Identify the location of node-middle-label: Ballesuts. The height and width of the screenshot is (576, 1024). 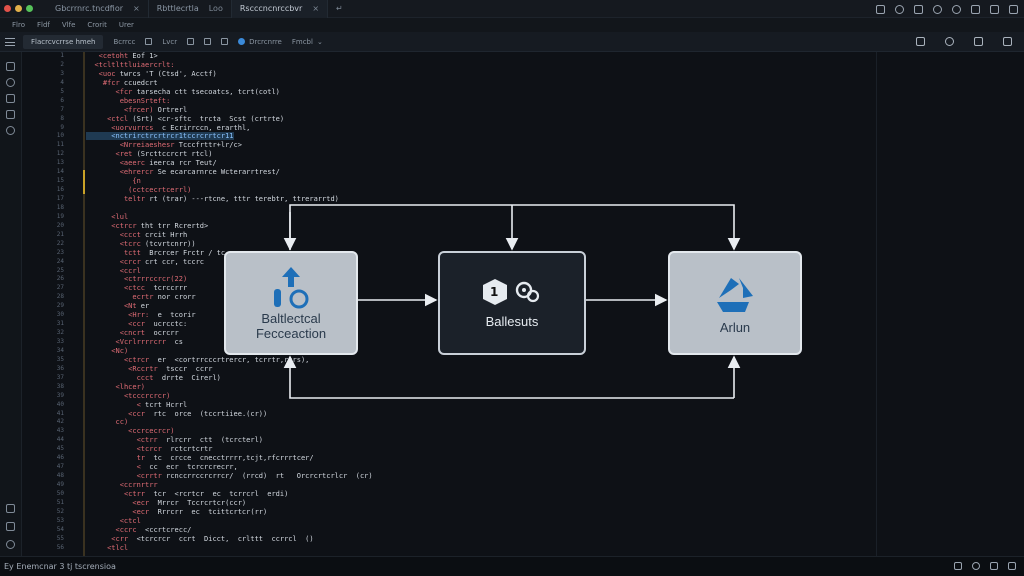
(512, 321).